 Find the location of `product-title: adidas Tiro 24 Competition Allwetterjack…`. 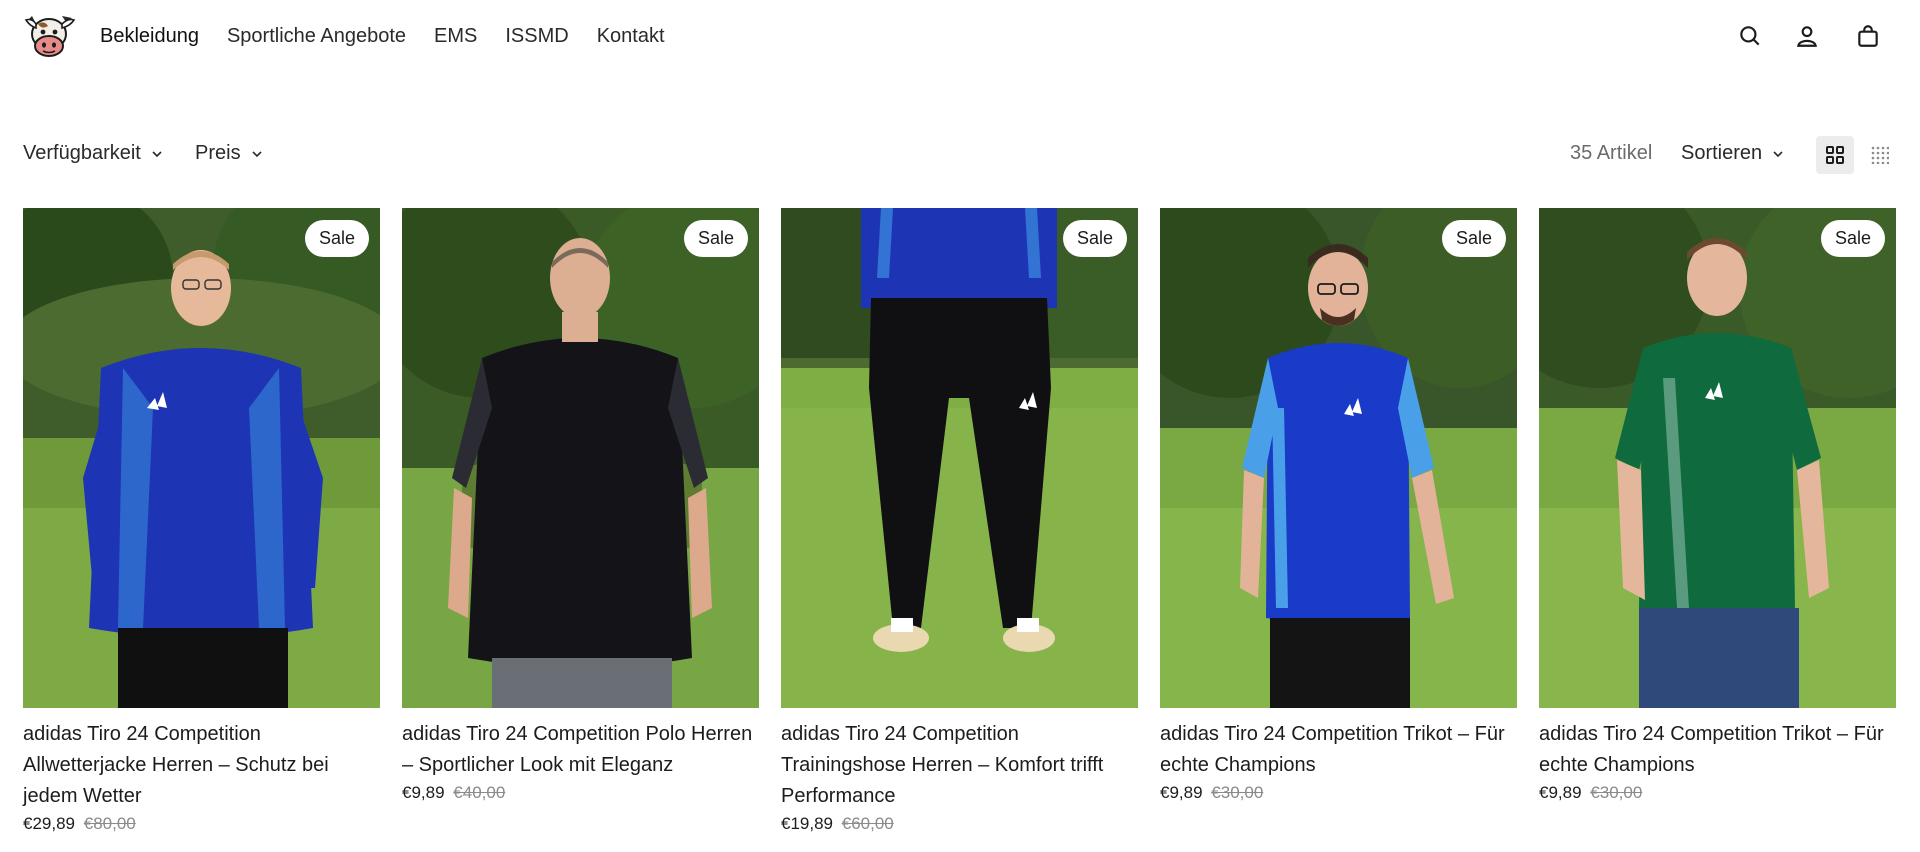

product-title: adidas Tiro 24 Competition Allwetterjack… is located at coordinates (201, 765).